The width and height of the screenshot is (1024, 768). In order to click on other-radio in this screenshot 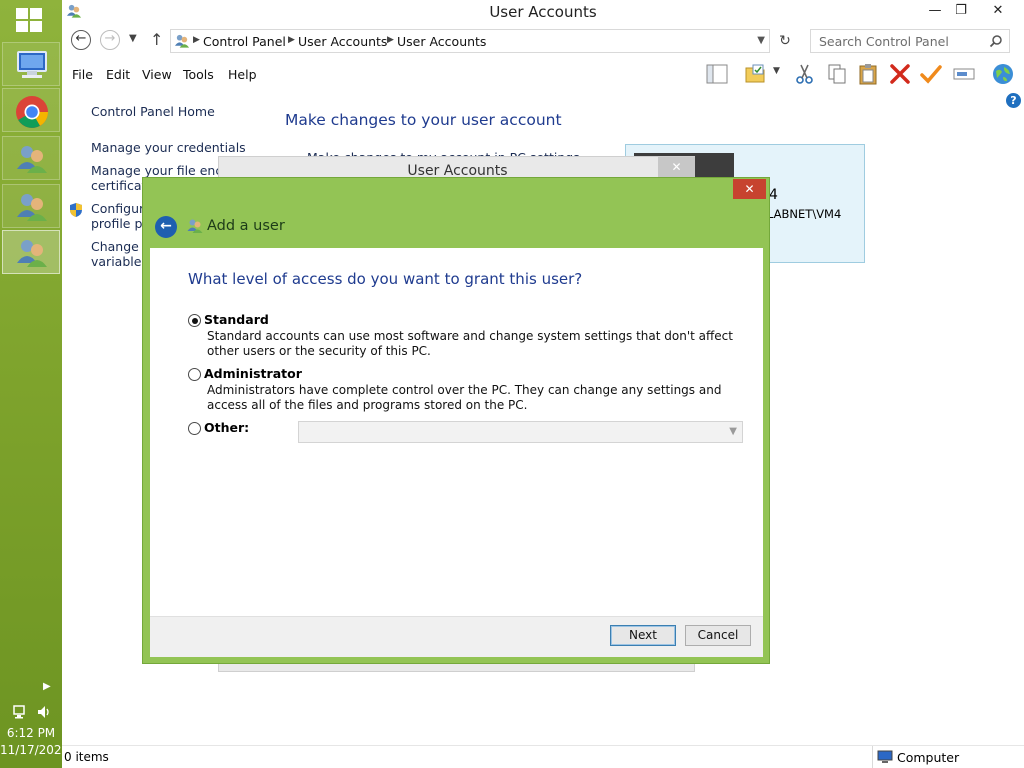, I will do `click(194, 428)`.